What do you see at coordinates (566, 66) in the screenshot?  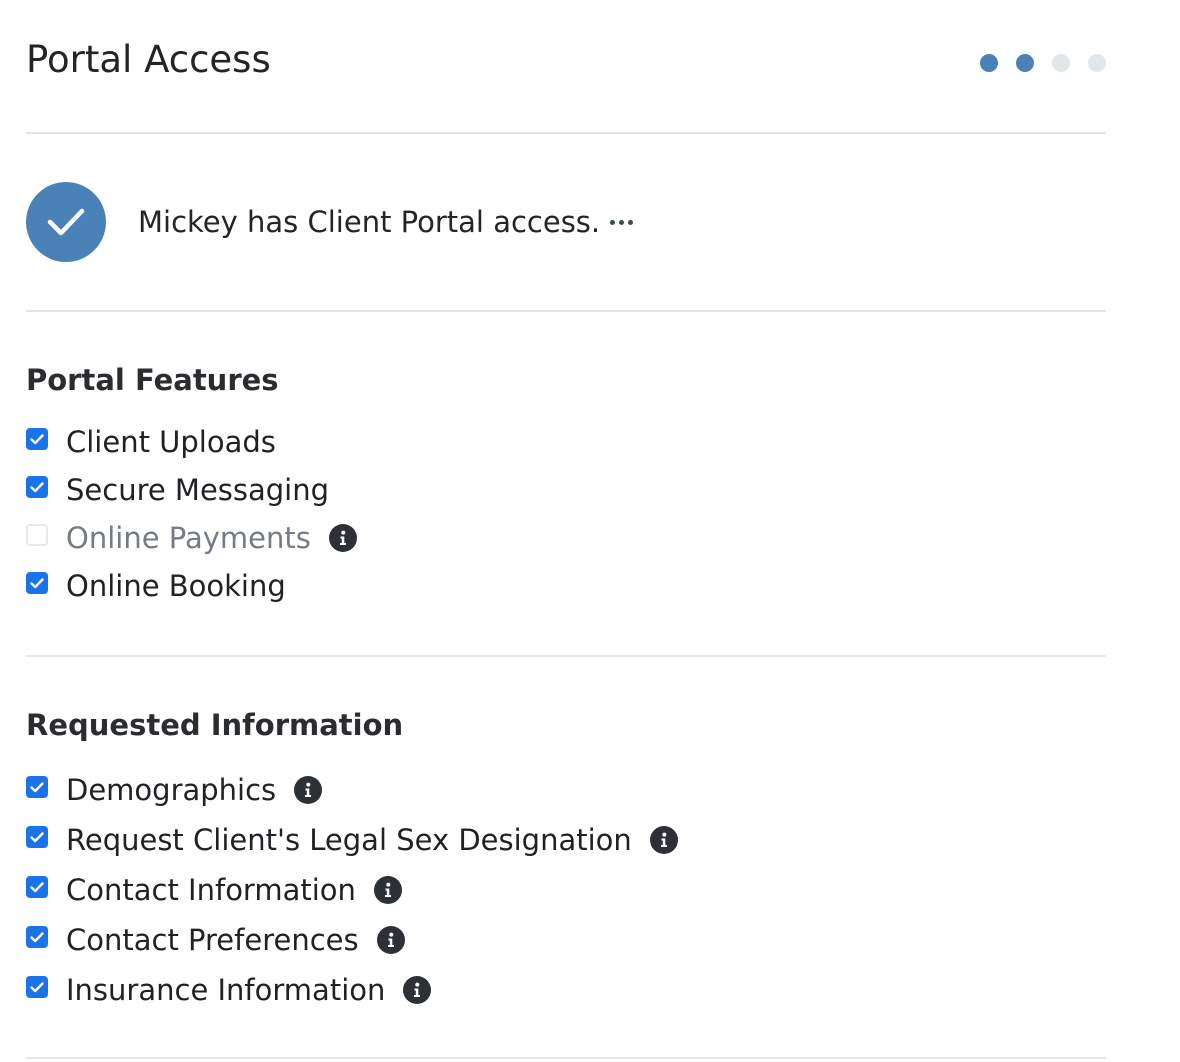 I see `panel-header: Portal Access` at bounding box center [566, 66].